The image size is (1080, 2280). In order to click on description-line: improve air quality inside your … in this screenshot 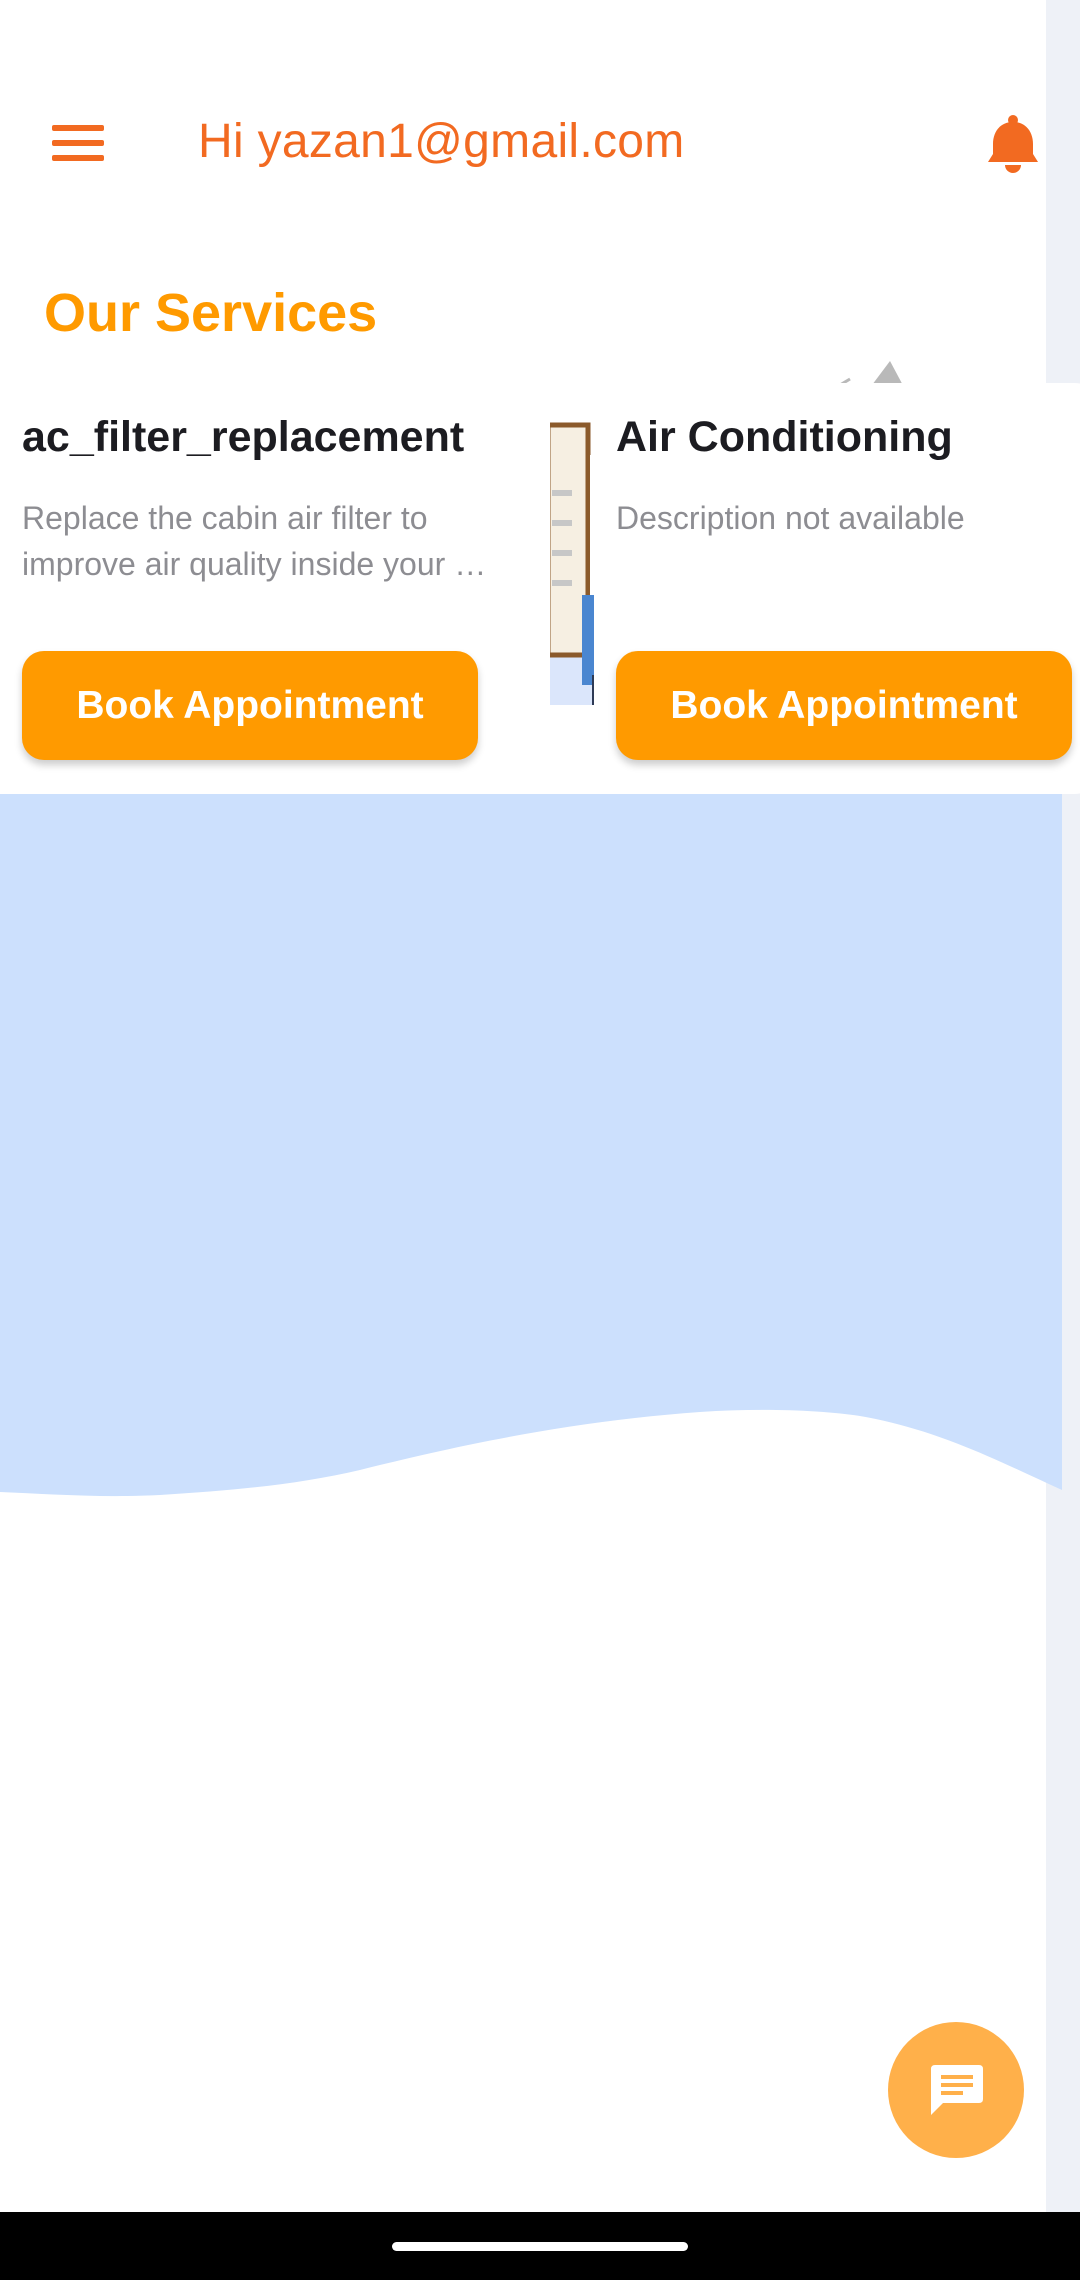, I will do `click(254, 564)`.